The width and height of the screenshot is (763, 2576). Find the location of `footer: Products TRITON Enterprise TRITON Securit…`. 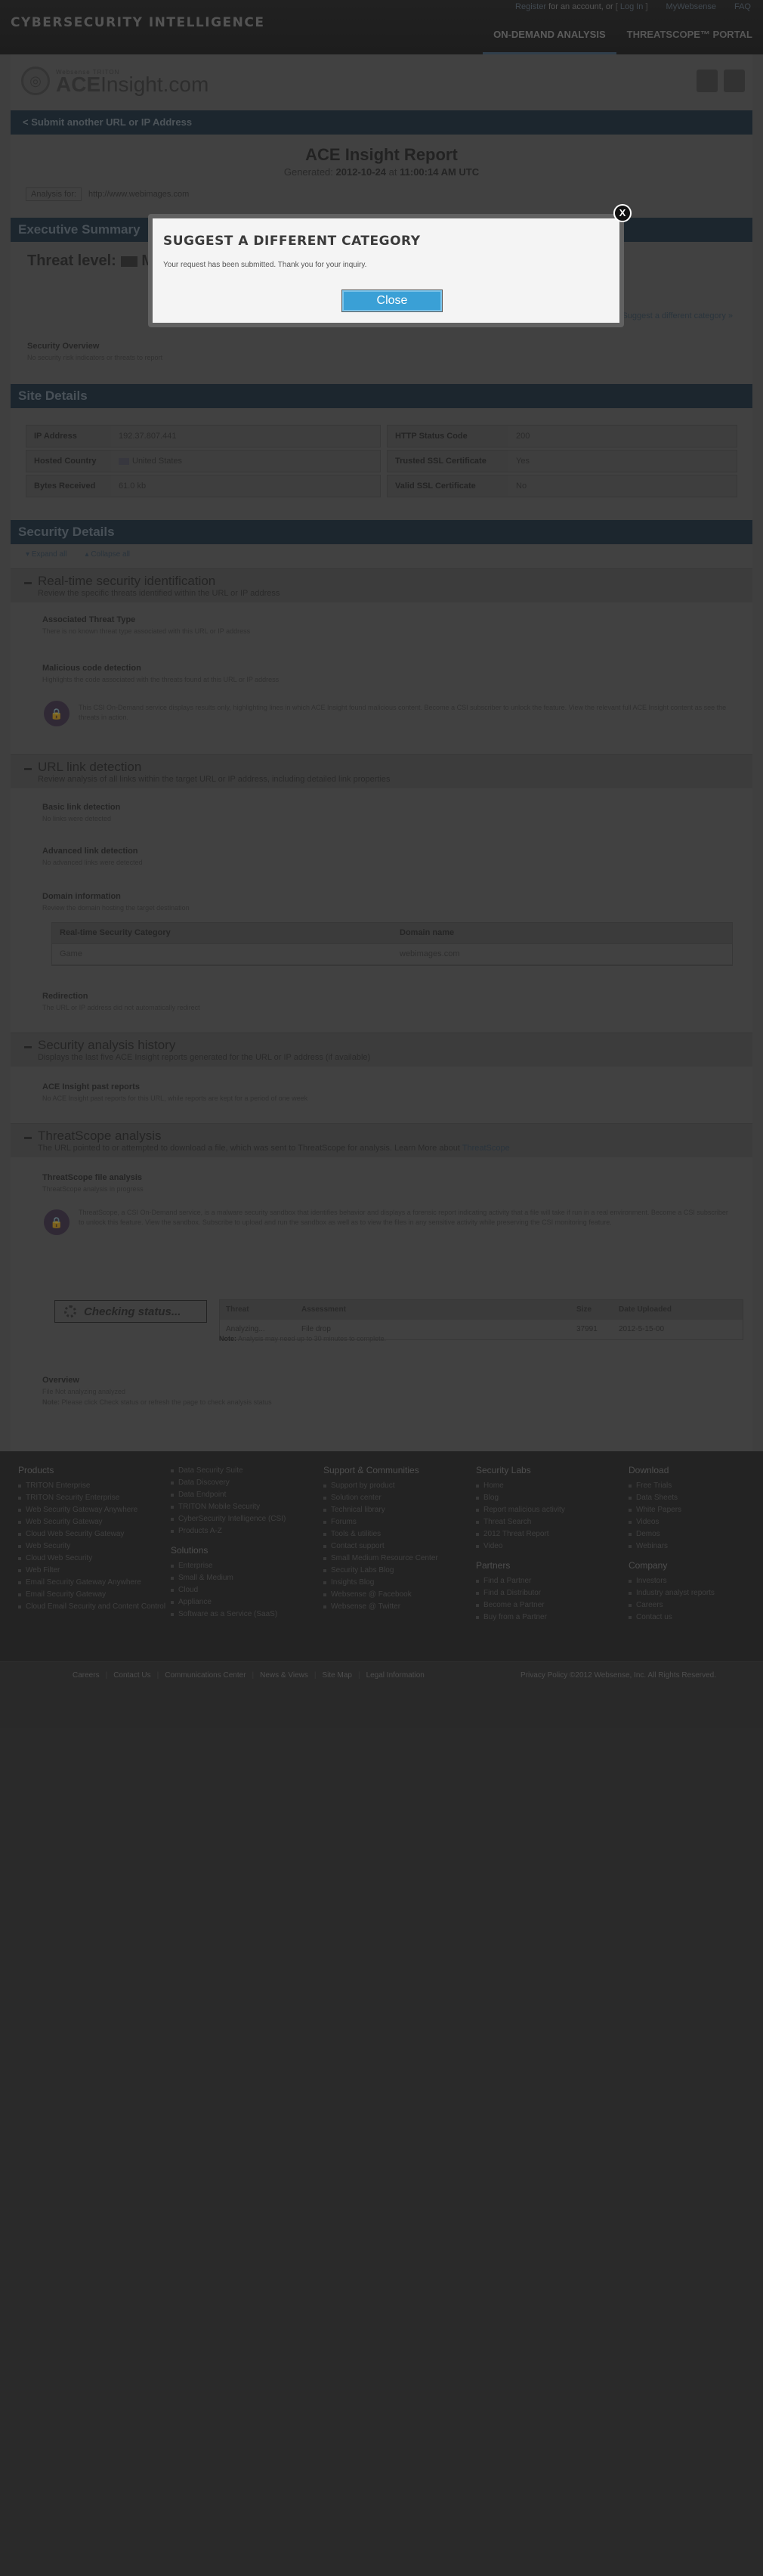

footer: Products TRITON Enterprise TRITON Securit… is located at coordinates (381, 1556).